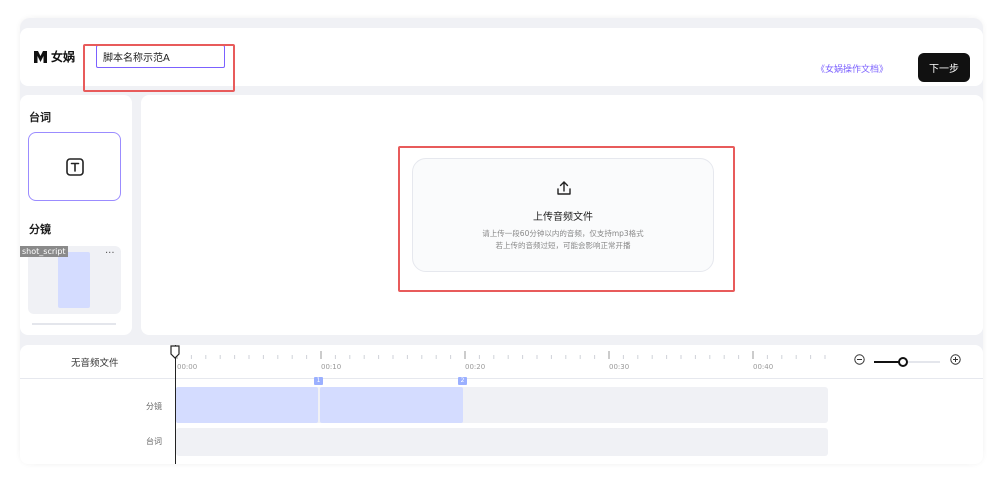  What do you see at coordinates (563, 217) in the screenshot?
I see `upload-title: 上传音频文件` at bounding box center [563, 217].